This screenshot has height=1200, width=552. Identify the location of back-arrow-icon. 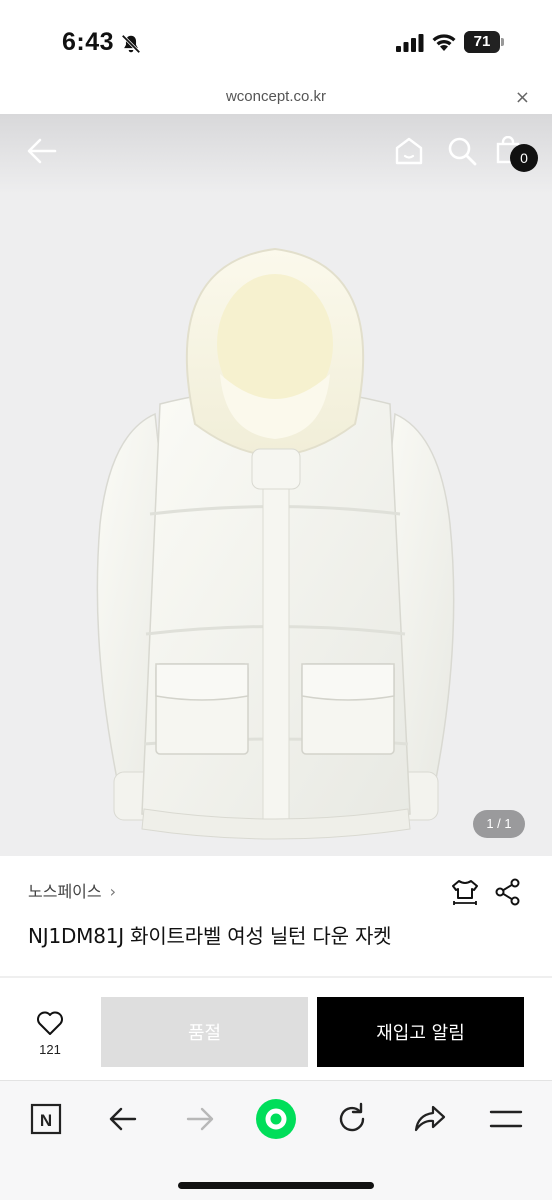
(42, 151).